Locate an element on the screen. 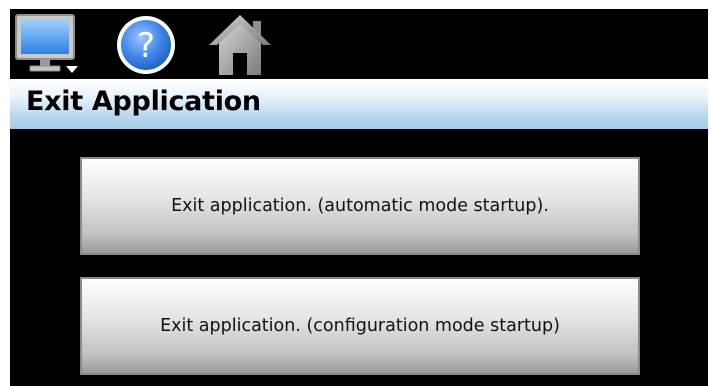  monitor-icon is located at coordinates (47, 44).